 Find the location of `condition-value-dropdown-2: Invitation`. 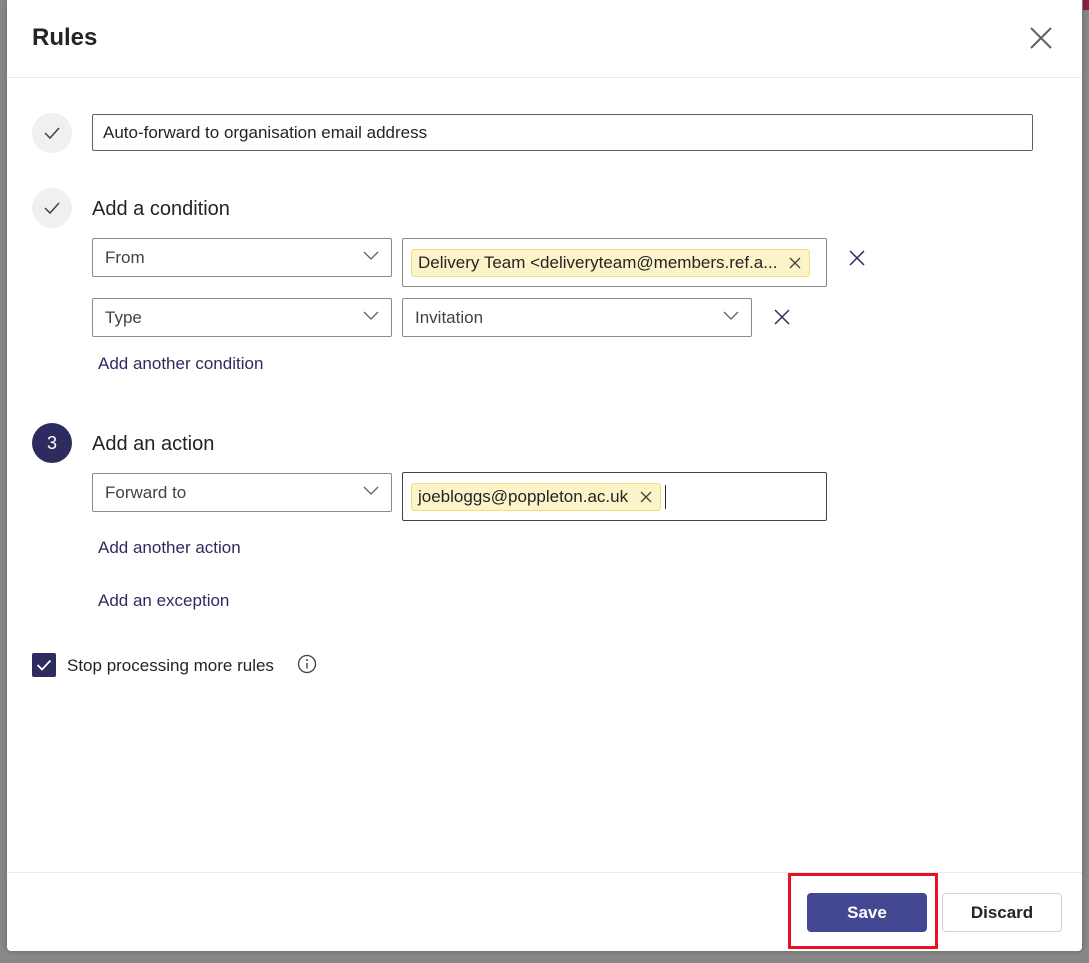

condition-value-dropdown-2: Invitation is located at coordinates (577, 317).